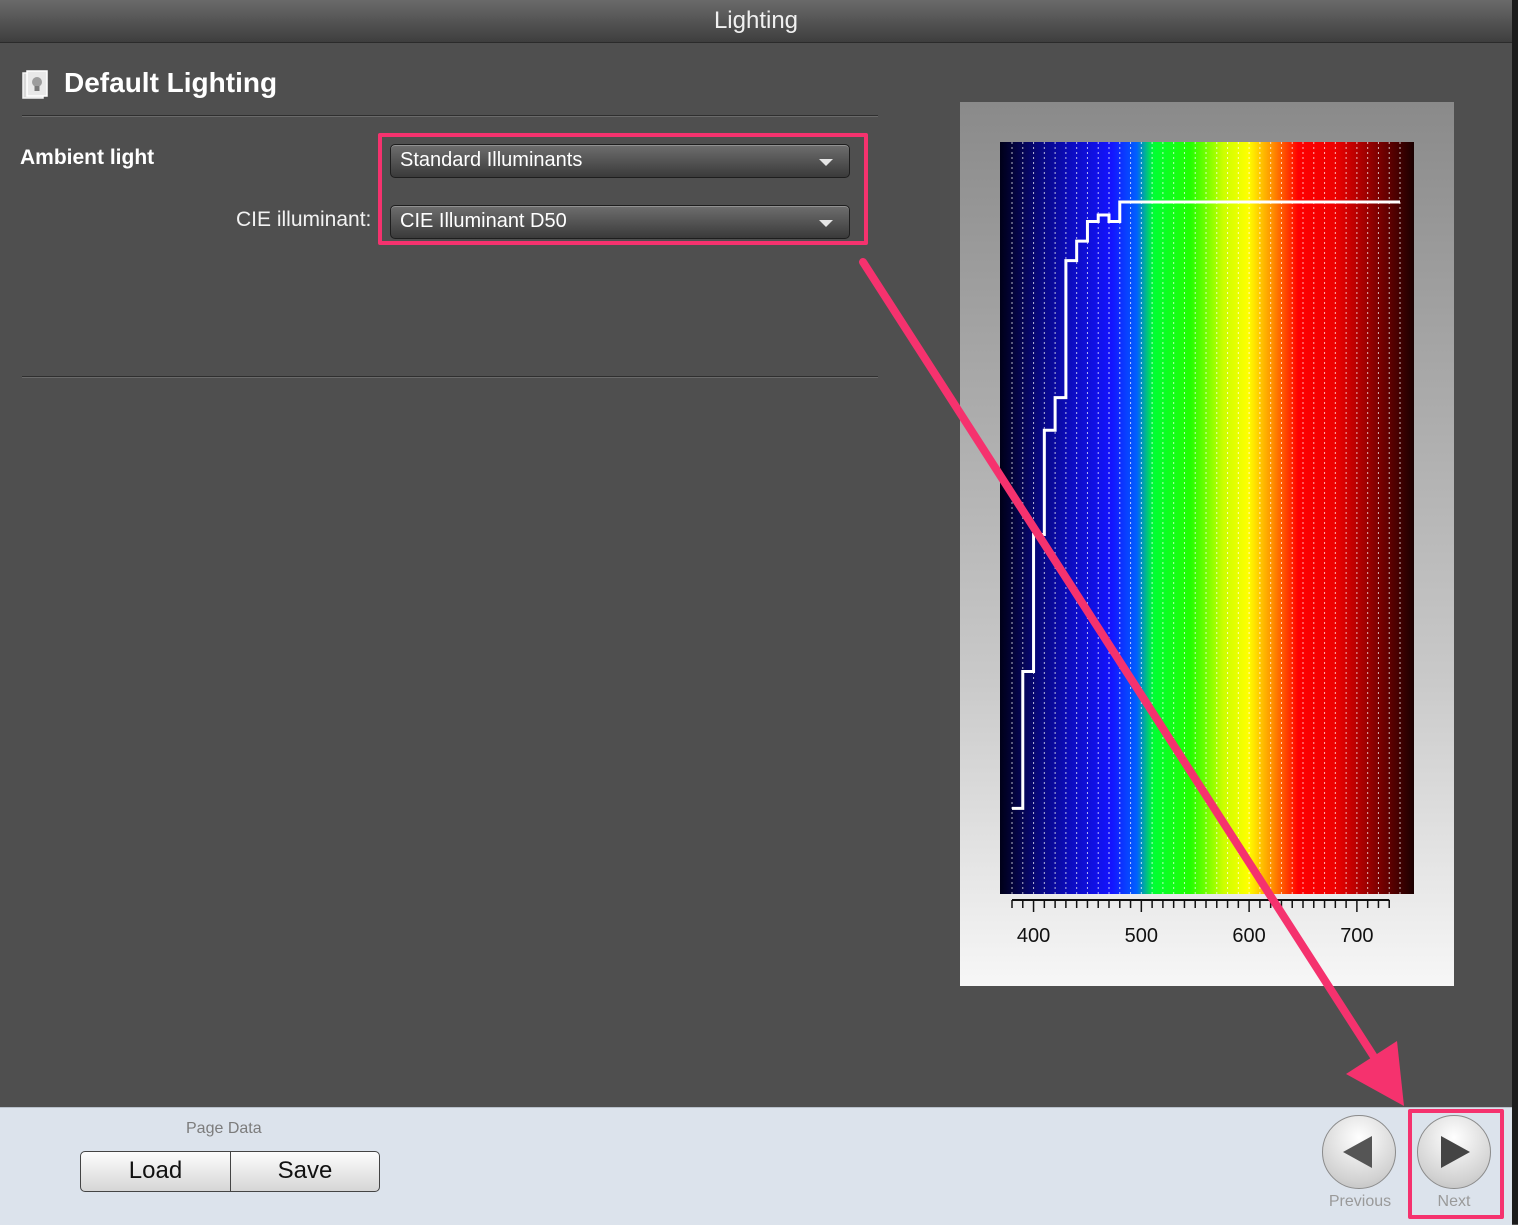 Image resolution: width=1518 pixels, height=1225 pixels. What do you see at coordinates (450, 377) in the screenshot?
I see `divider-bottom` at bounding box center [450, 377].